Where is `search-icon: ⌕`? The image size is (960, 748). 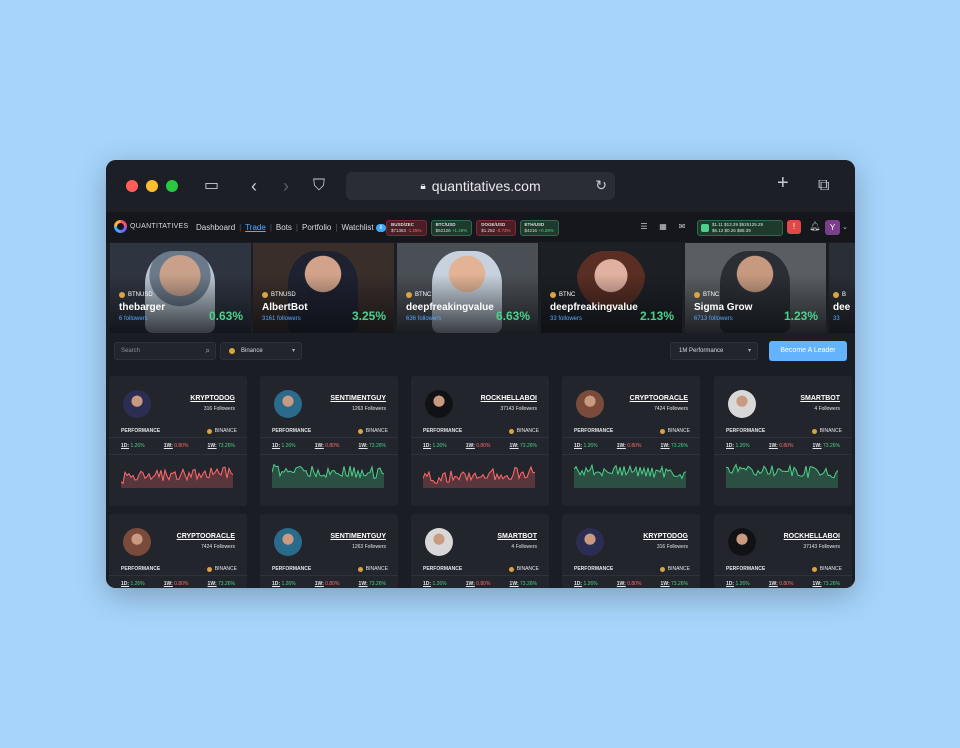 search-icon: ⌕ is located at coordinates (207, 350).